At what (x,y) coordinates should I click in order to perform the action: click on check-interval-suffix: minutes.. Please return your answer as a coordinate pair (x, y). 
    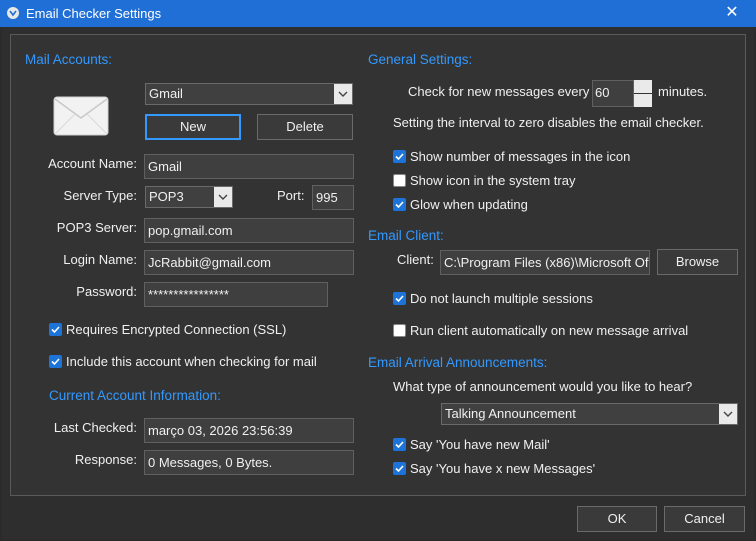
    Looking at the image, I should click on (683, 91).